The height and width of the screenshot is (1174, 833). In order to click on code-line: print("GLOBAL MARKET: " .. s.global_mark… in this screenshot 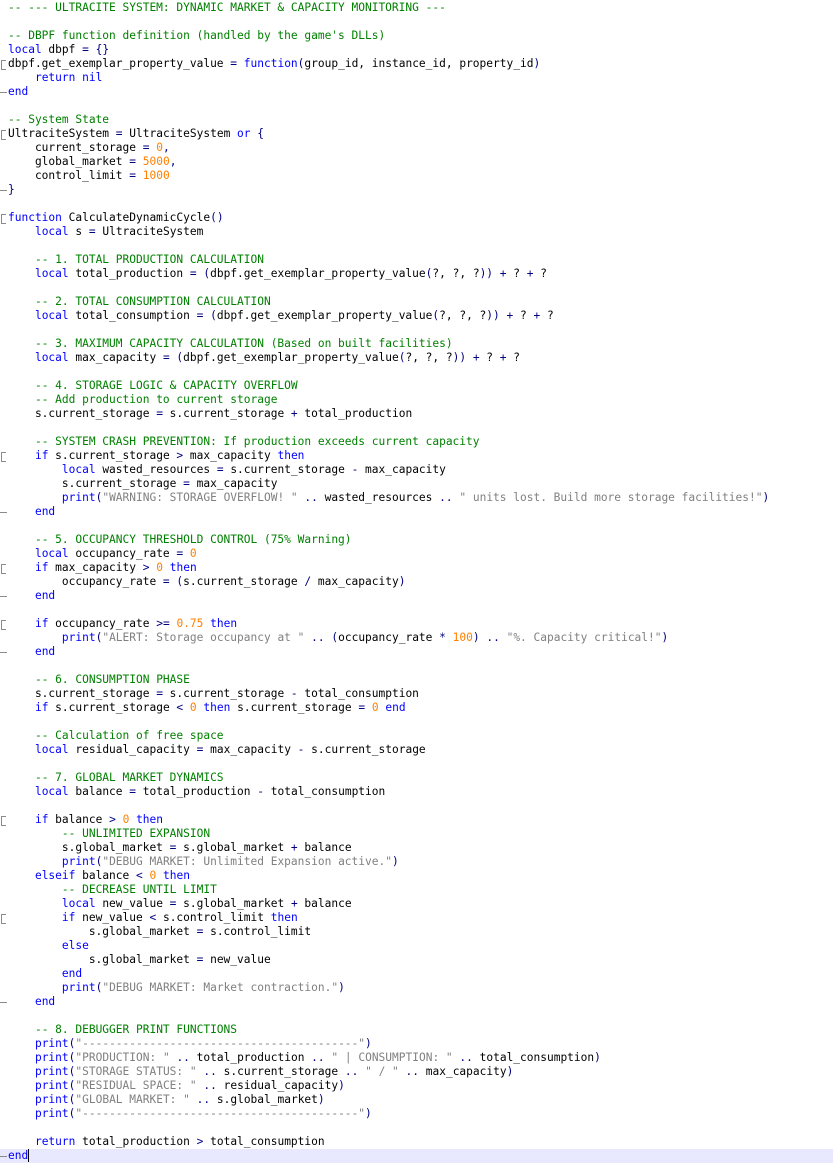, I will do `click(416, 1100)`.